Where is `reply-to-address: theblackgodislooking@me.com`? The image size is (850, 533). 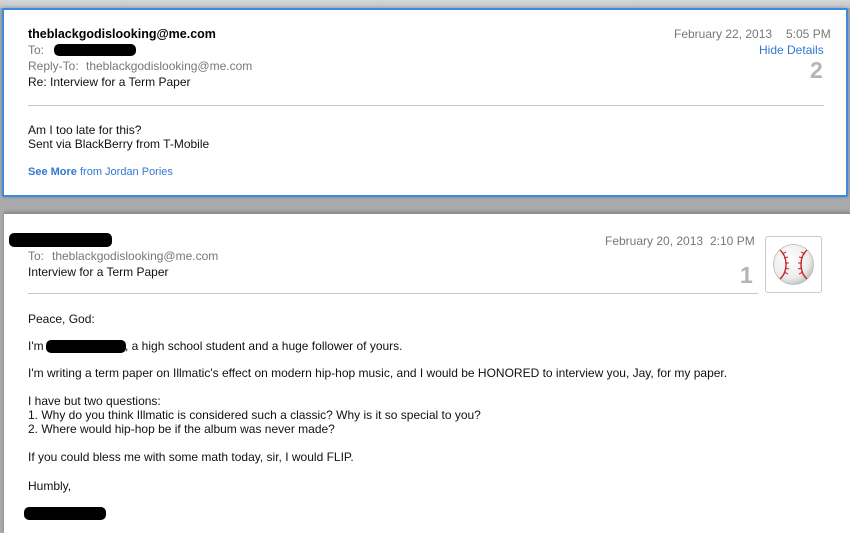
reply-to-address: theblackgodislooking@me.com is located at coordinates (169, 66).